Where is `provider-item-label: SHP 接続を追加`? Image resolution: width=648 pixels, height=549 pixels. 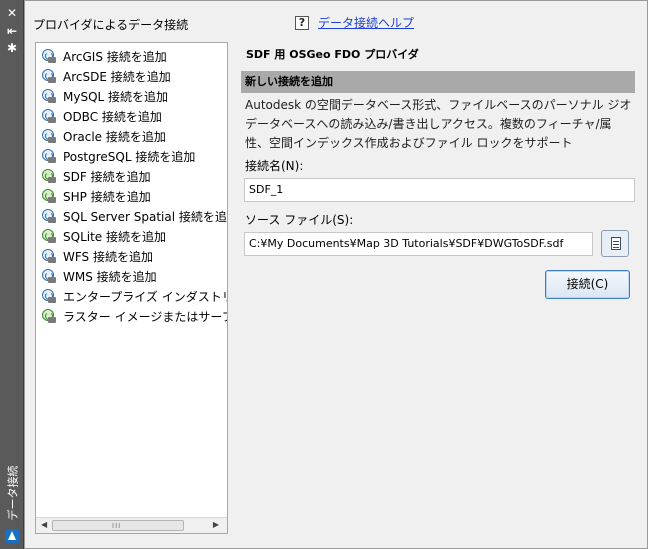 provider-item-label: SHP 接続を追加 is located at coordinates (107, 196).